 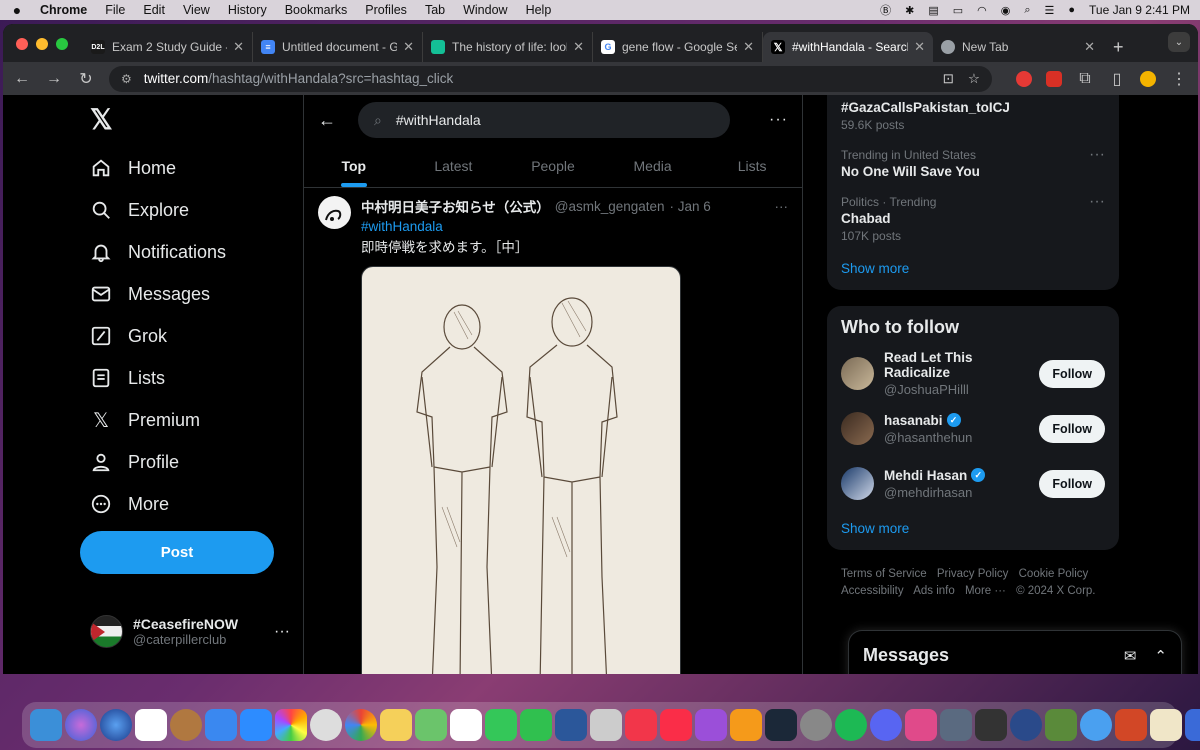 What do you see at coordinates (1148, 78) in the screenshot?
I see `profile-avatar` at bounding box center [1148, 78].